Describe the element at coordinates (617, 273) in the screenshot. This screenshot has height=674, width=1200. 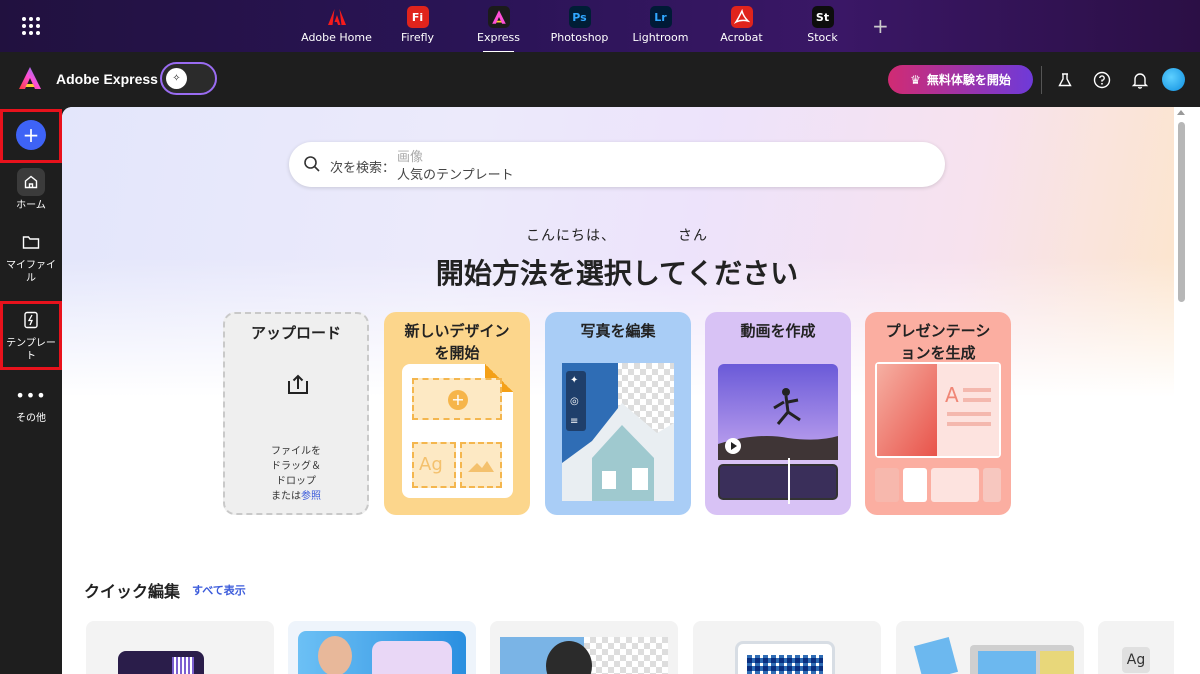
I see `page-headline: 開始方法を選択してください` at that location.